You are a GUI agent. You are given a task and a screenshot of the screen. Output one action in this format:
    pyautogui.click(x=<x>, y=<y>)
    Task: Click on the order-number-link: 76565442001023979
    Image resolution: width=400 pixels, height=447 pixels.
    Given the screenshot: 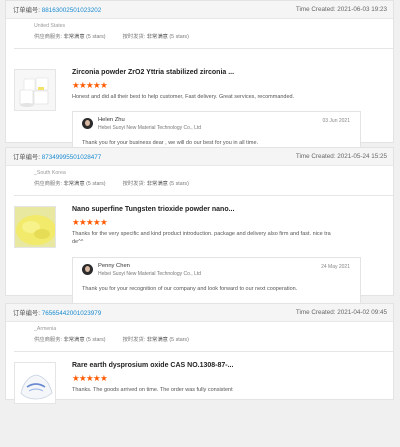 What is the action you would take?
    pyautogui.click(x=72, y=313)
    